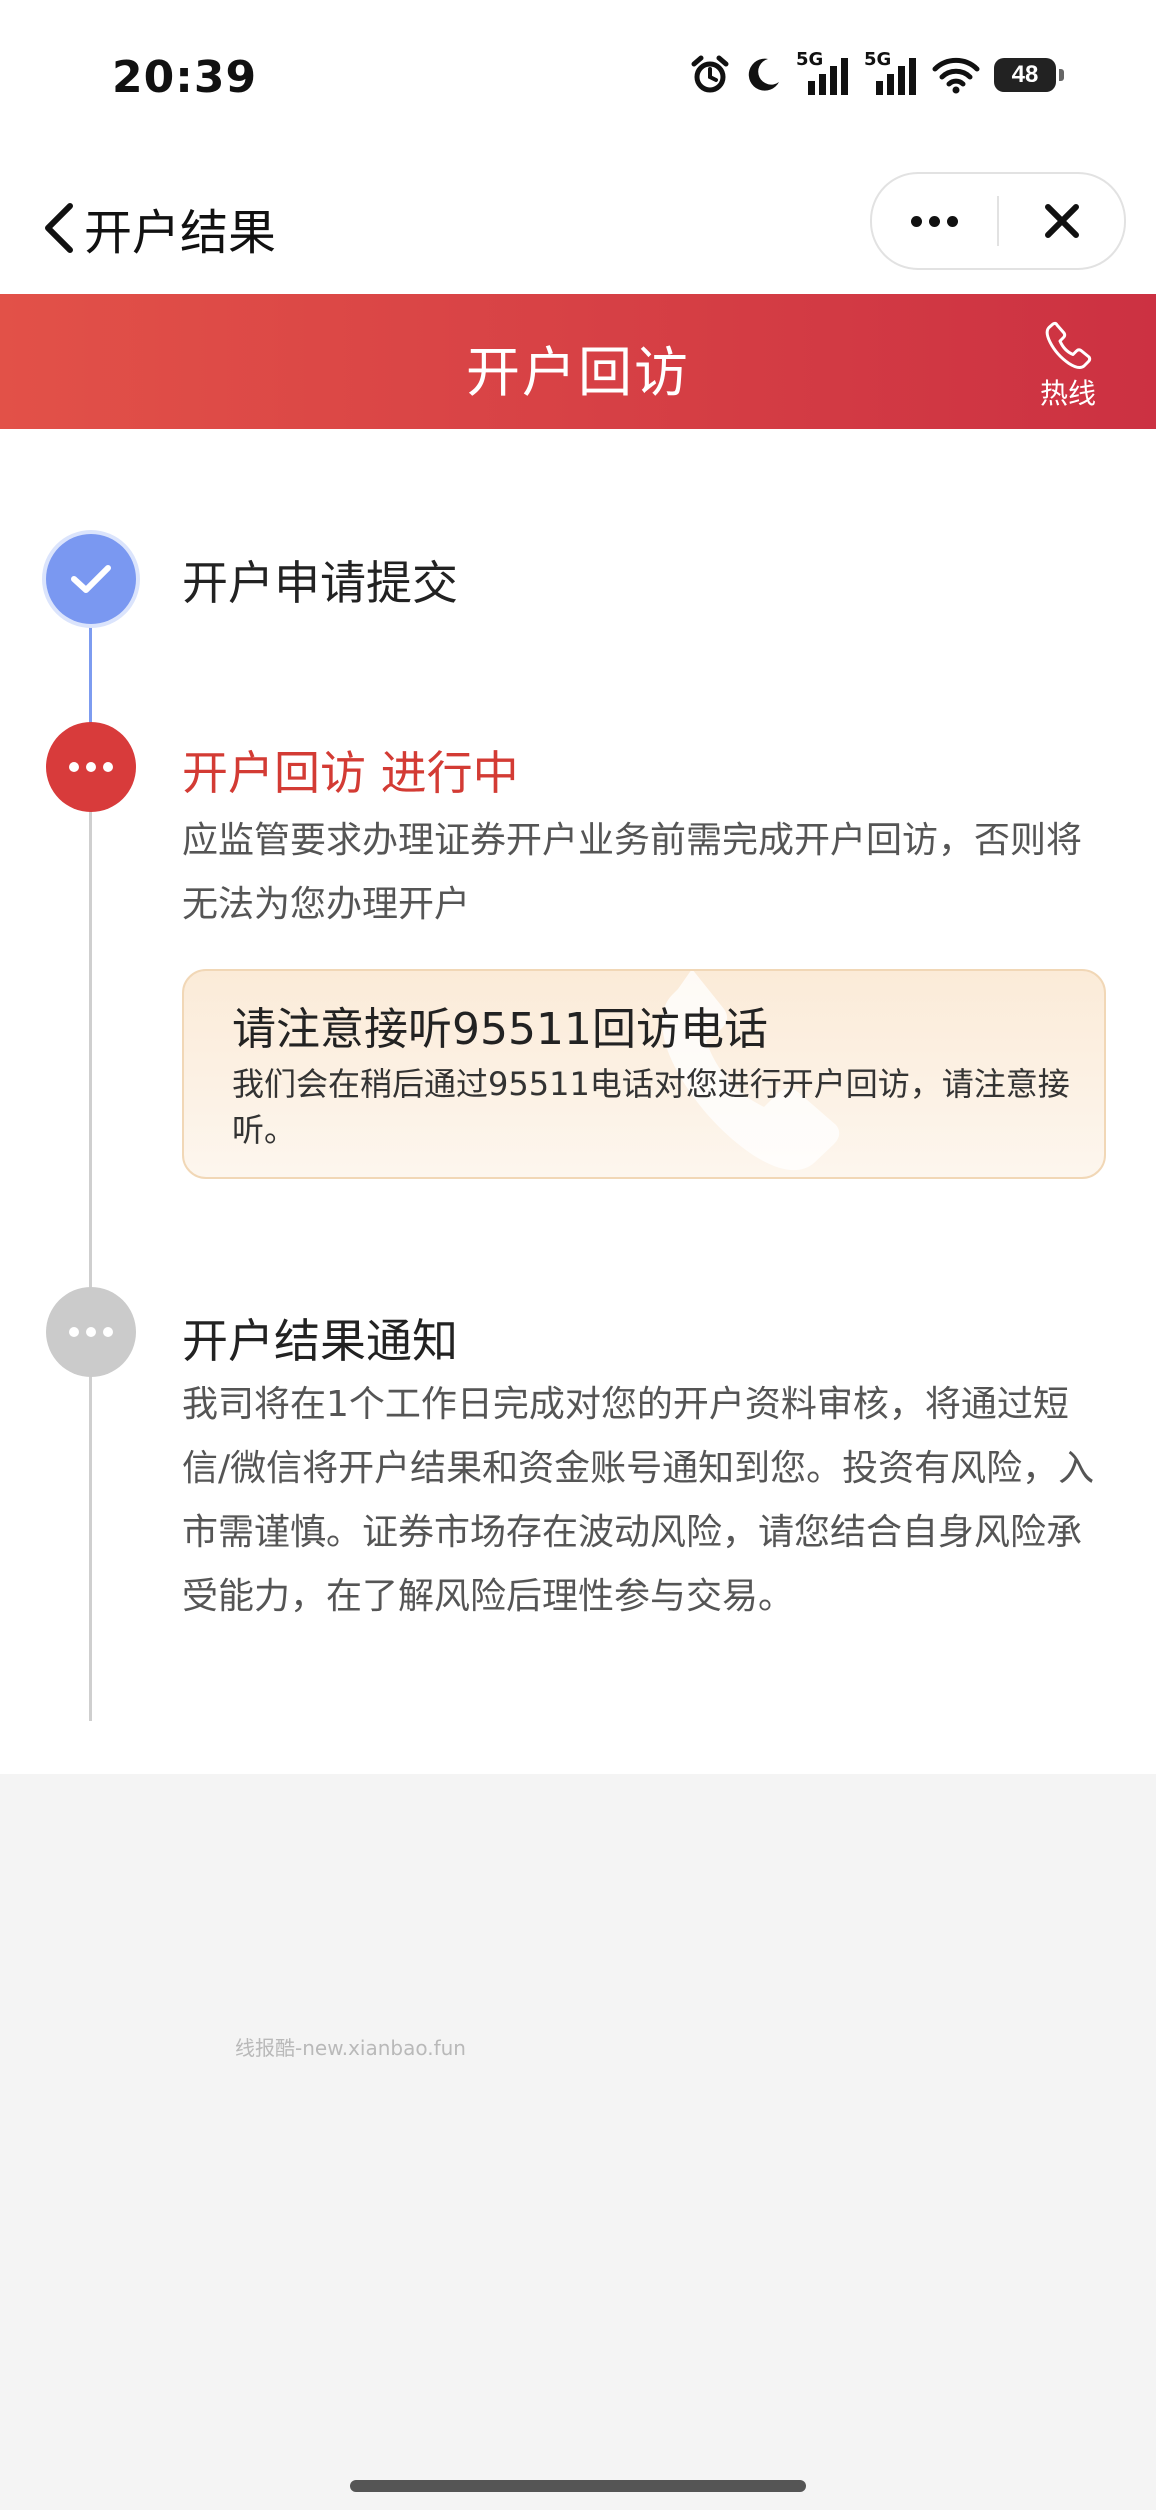  Describe the element at coordinates (1068, 345) in the screenshot. I see `phone-icon` at that location.